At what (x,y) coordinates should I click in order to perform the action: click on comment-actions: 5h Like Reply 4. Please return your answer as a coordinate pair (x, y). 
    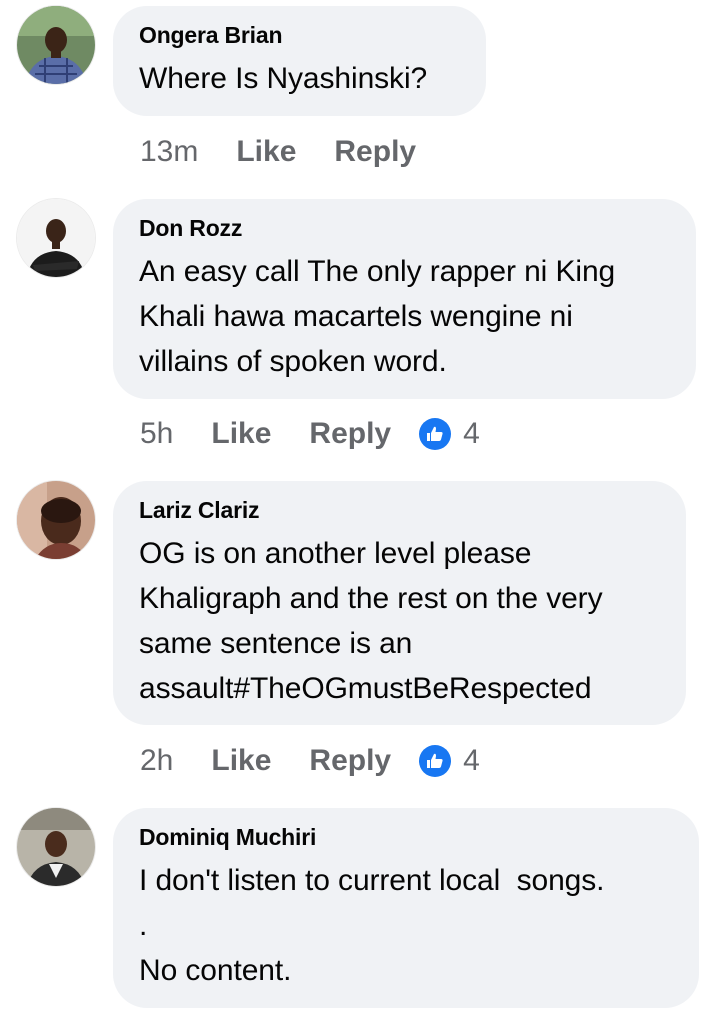
    Looking at the image, I should click on (310, 434).